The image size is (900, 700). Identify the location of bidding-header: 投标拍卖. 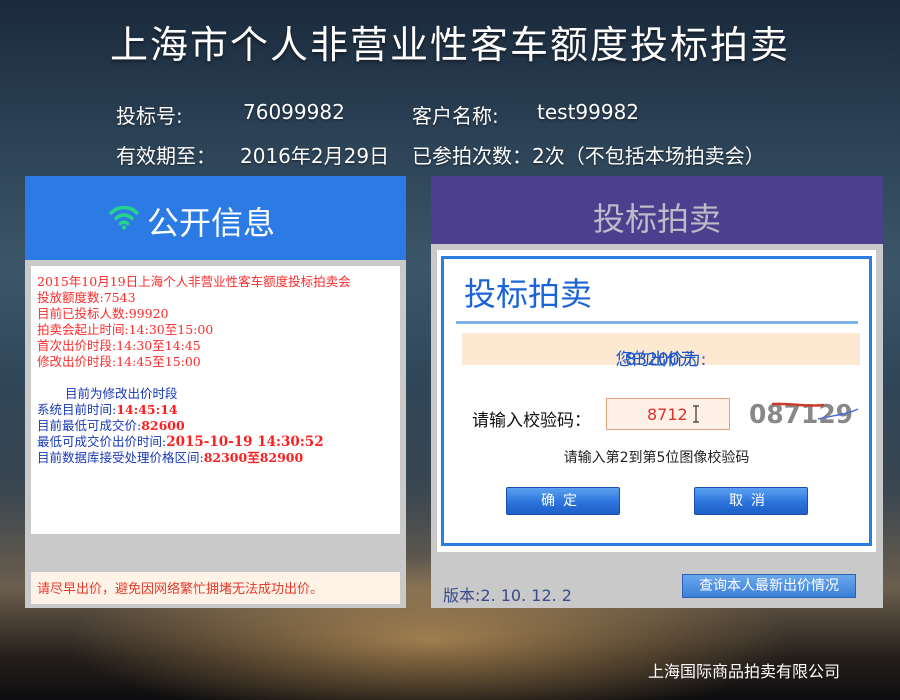
(657, 210).